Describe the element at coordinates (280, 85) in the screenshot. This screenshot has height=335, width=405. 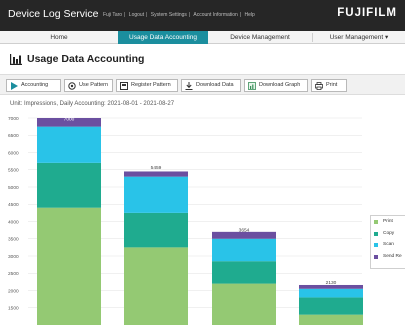
I see `download-graph-button-label: Download Graph` at that location.